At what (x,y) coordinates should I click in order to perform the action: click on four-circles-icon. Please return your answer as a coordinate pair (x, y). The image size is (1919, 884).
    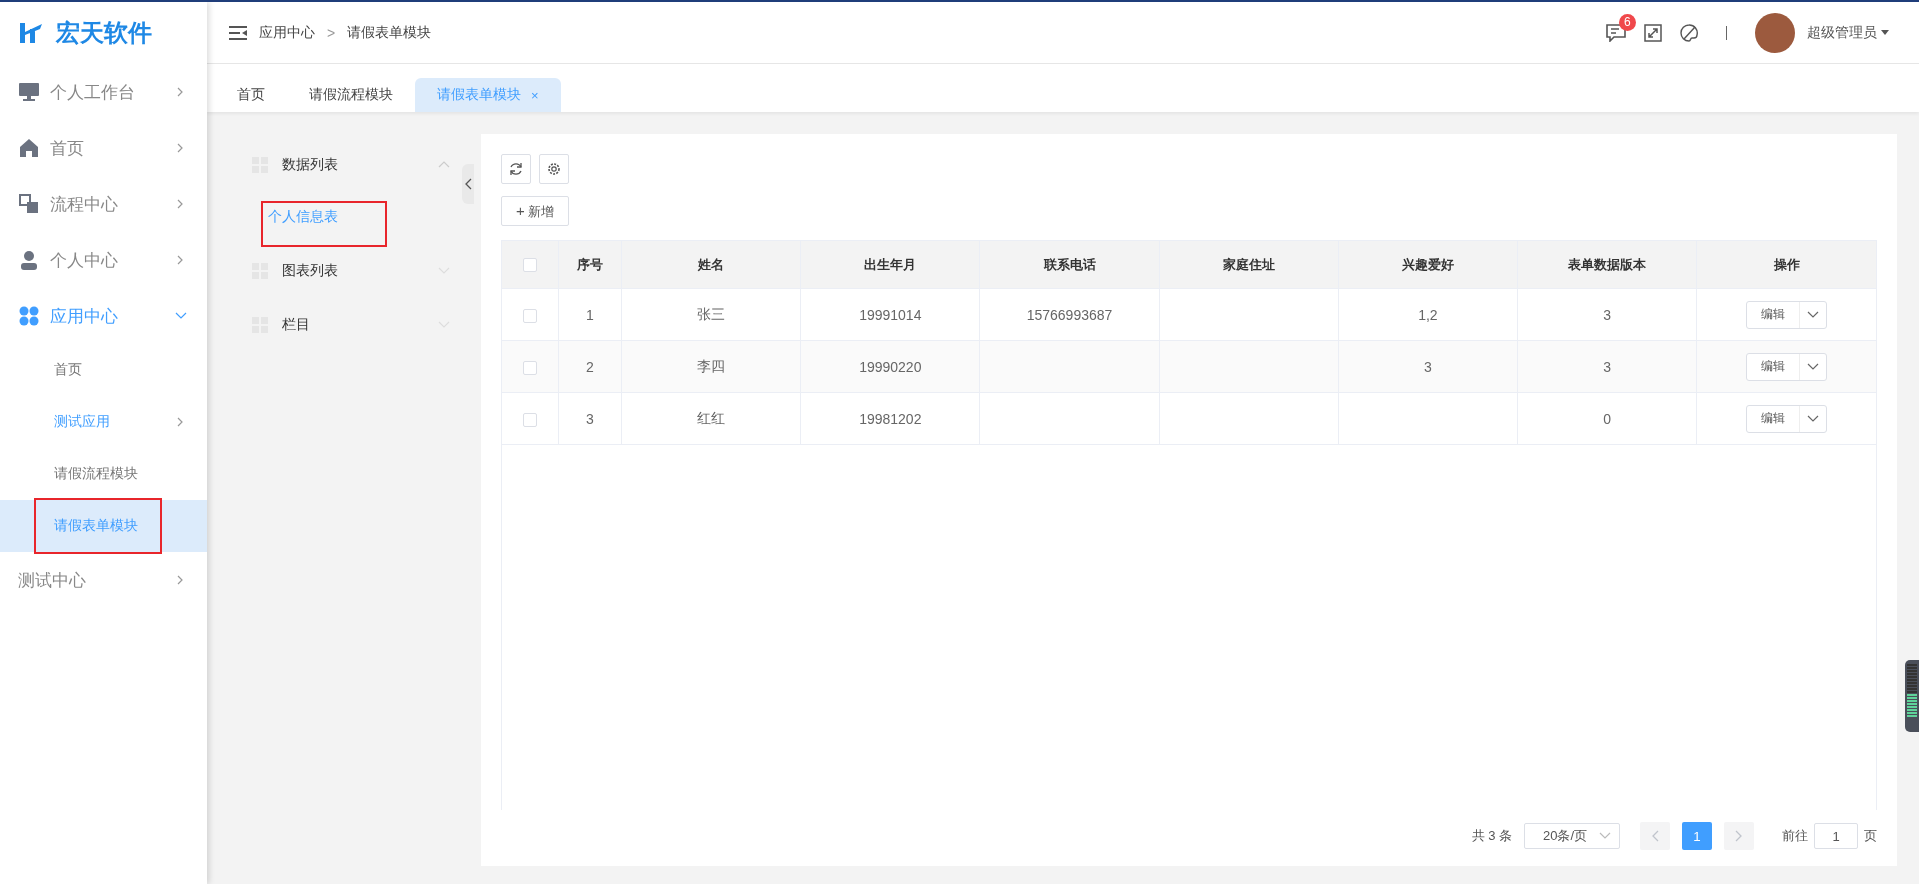
    Looking at the image, I should click on (29, 316).